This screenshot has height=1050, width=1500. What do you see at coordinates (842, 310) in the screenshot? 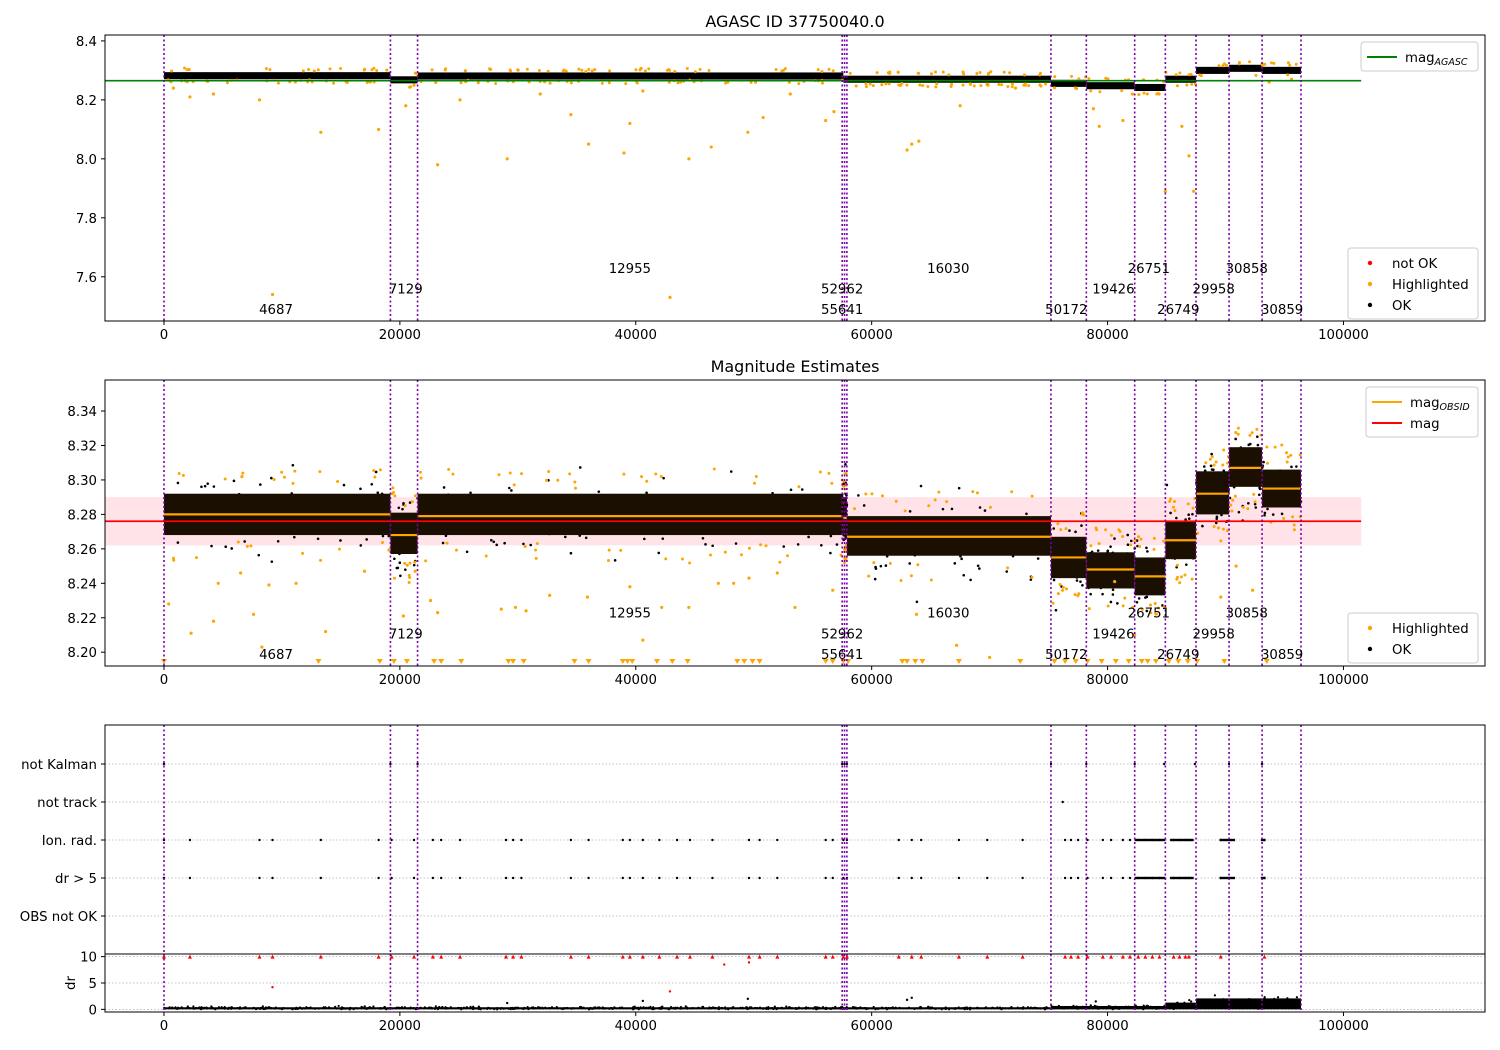
I see `obsid-label: 55641` at bounding box center [842, 310].